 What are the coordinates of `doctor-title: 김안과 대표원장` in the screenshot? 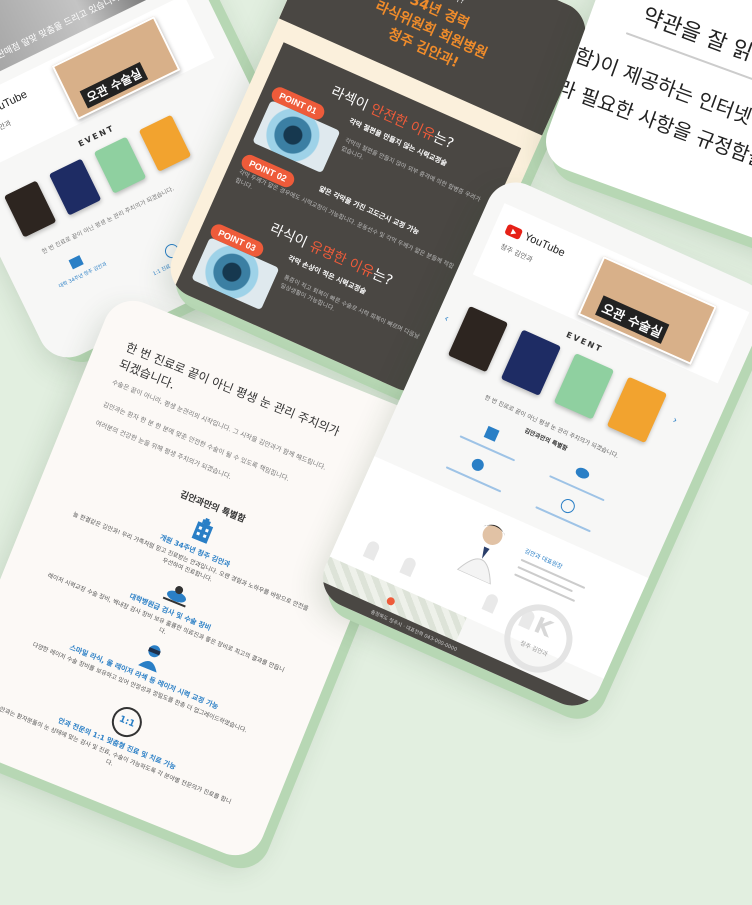 It's located at (543, 559).